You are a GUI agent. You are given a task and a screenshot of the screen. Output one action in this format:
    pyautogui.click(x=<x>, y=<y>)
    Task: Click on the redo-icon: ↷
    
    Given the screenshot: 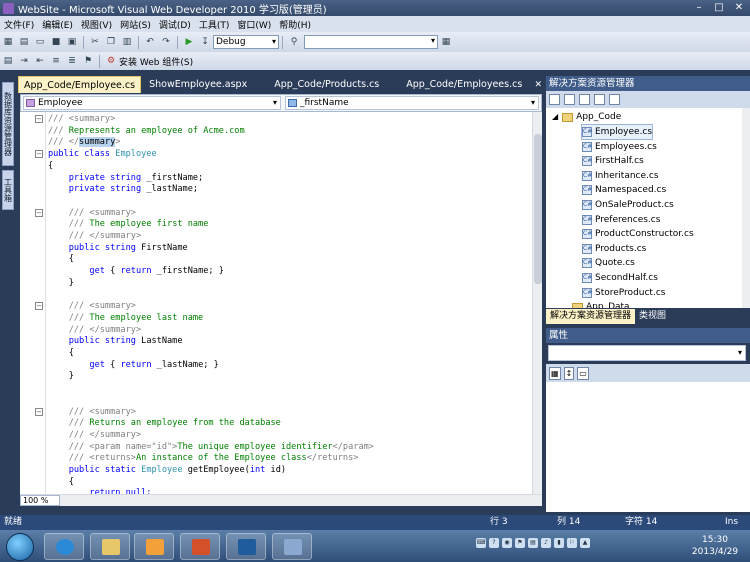 What is the action you would take?
    pyautogui.click(x=166, y=42)
    